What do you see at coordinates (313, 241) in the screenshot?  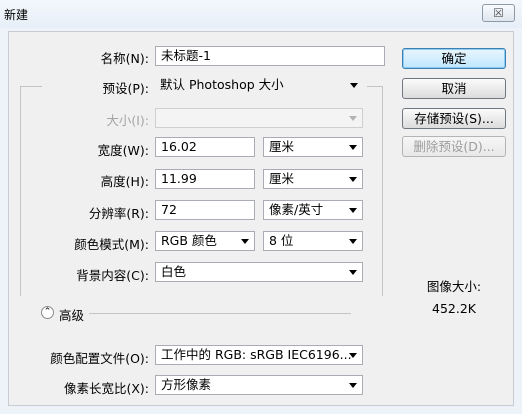 I see `bit-depth-select: 8 位` at bounding box center [313, 241].